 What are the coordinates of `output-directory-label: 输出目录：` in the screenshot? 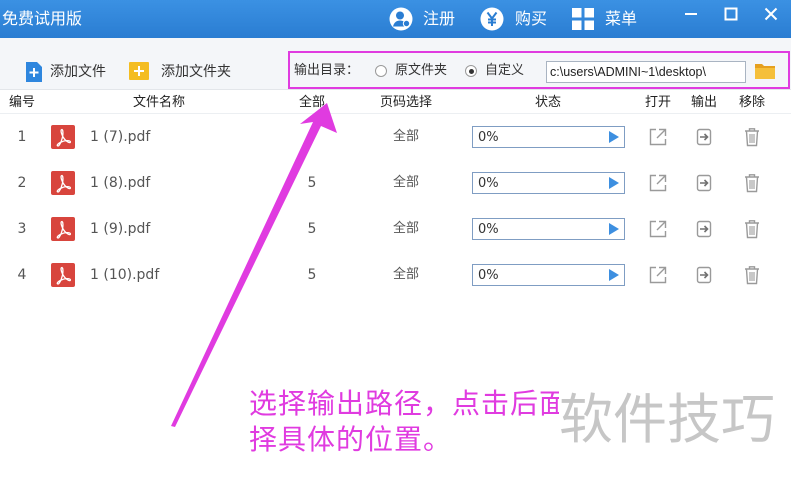 It's located at (327, 70).